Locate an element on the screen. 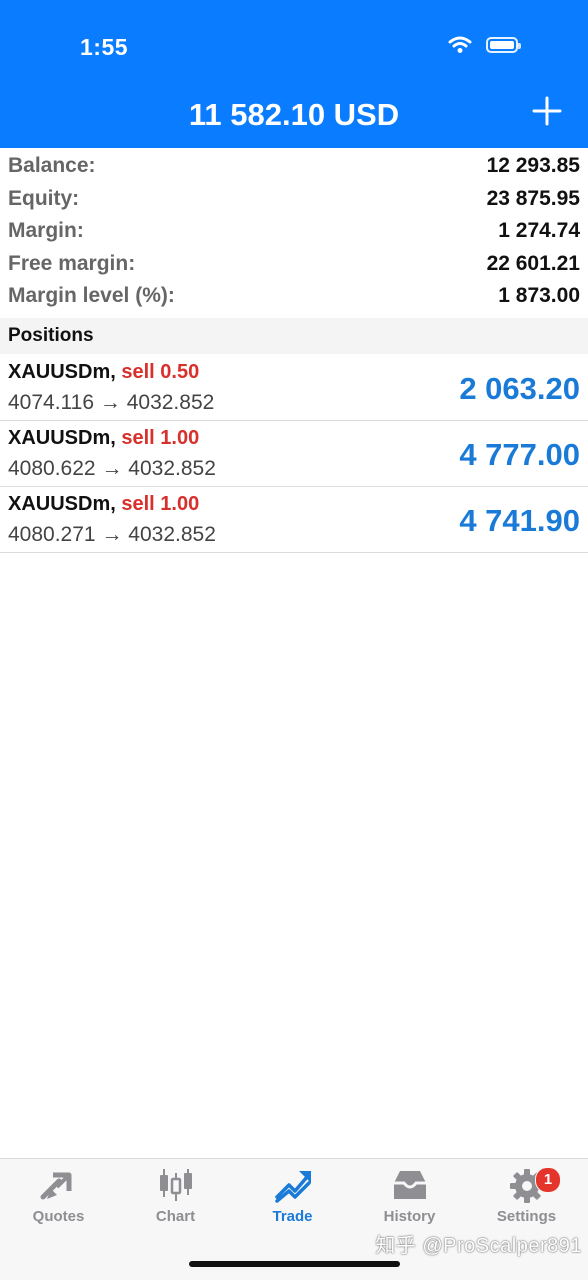  app-header: 1:55 11 582.10 USD is located at coordinates (294, 74).